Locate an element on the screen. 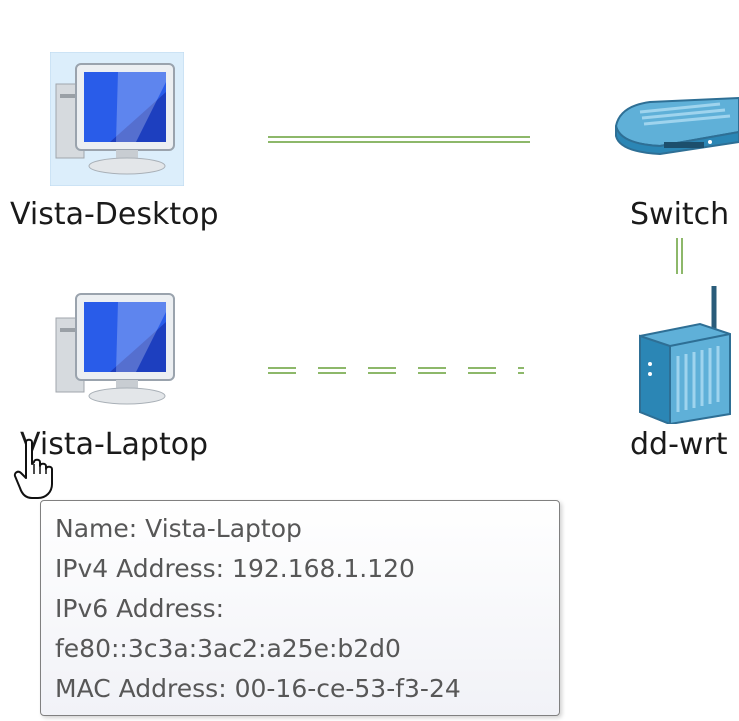 This screenshot has height=721, width=739. tooltip-mac-row: MAC Address: 00-16-ce-53-f3-24 is located at coordinates (300, 689).